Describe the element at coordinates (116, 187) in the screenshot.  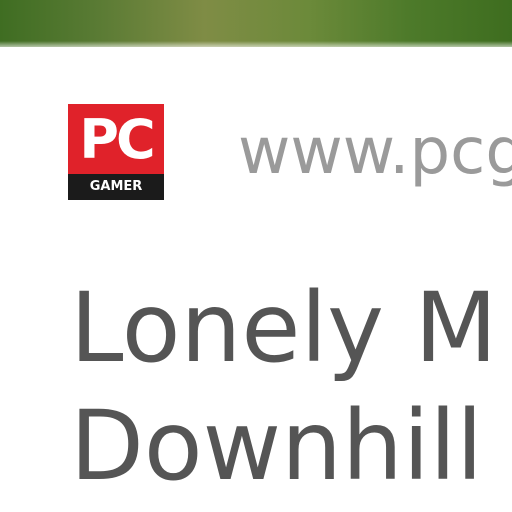
I see `logo-sub-text: GAMER` at that location.